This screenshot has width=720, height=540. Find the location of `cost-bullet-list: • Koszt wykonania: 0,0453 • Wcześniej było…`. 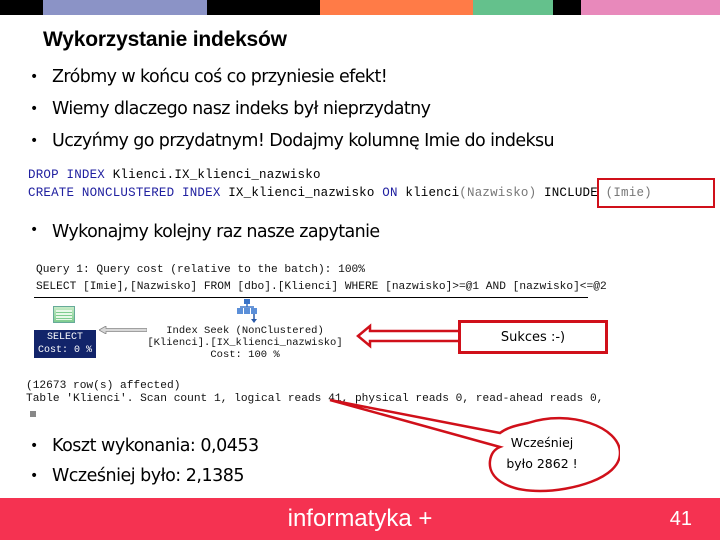

cost-bullet-list: • Koszt wykonania: 0,0453 • Wcześniej było… is located at coordinates (144, 461).